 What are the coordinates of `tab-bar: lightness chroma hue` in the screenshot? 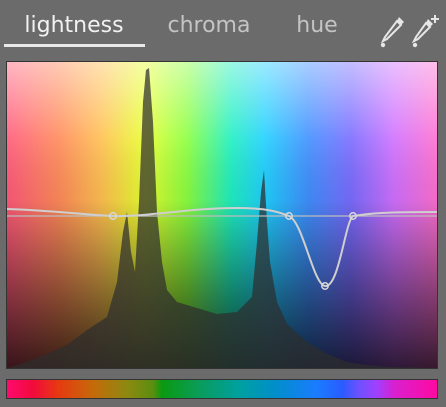 It's located at (223, 26).